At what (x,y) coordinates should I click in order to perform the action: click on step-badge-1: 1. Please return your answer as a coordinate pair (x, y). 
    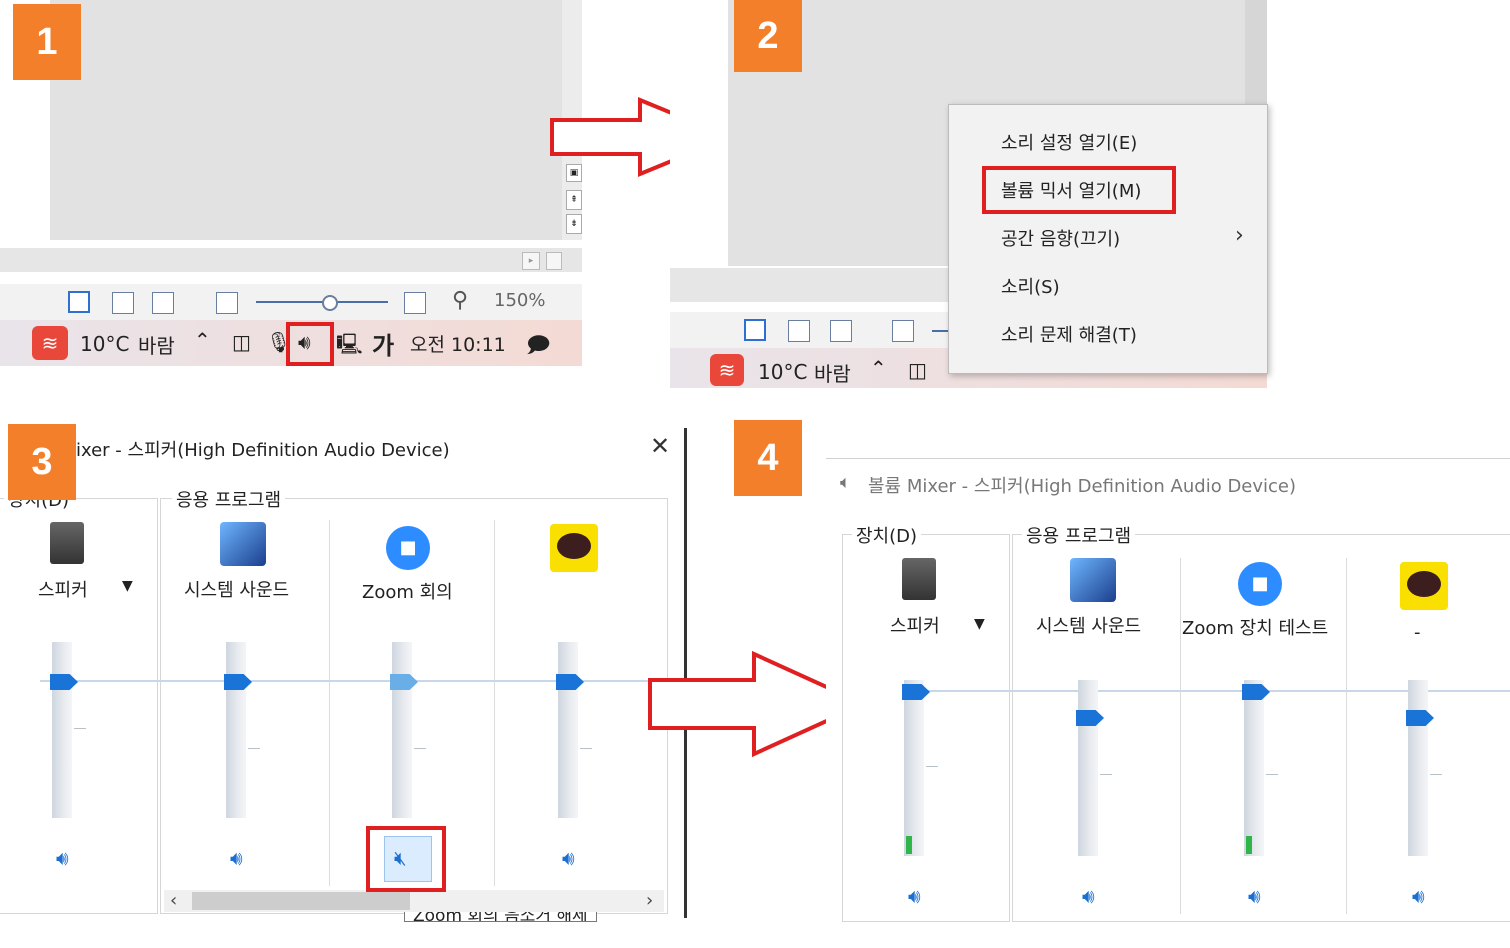
    Looking at the image, I should click on (47, 42).